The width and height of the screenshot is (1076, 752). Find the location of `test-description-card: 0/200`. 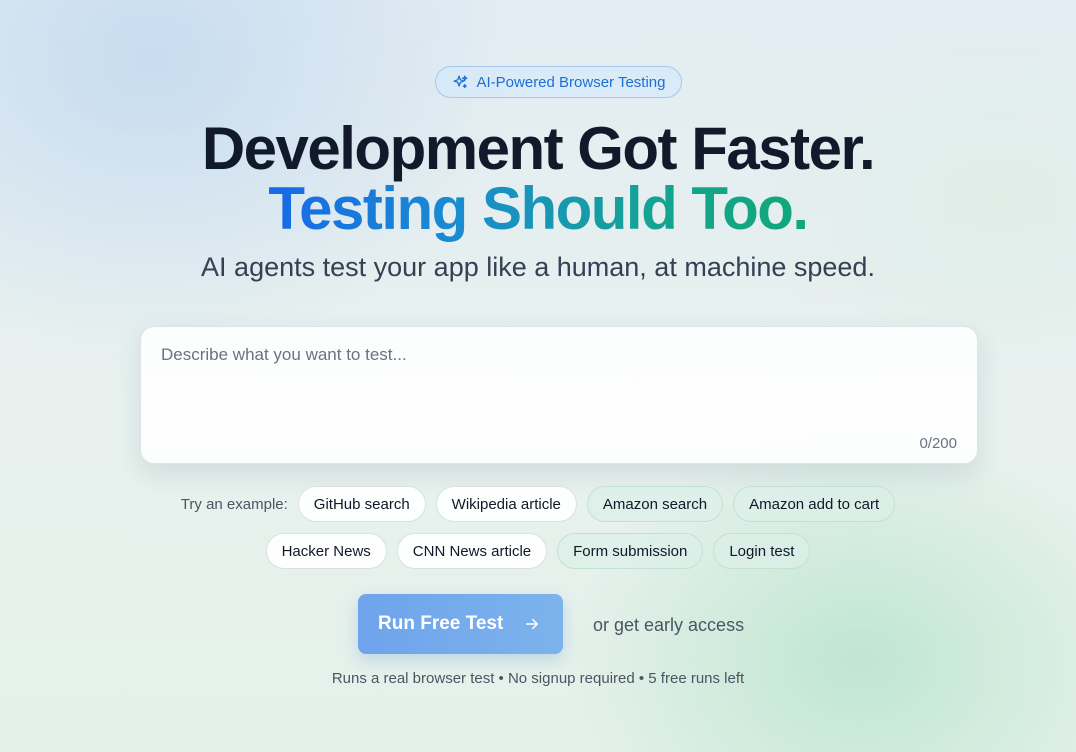

test-description-card: 0/200 is located at coordinates (559, 395).